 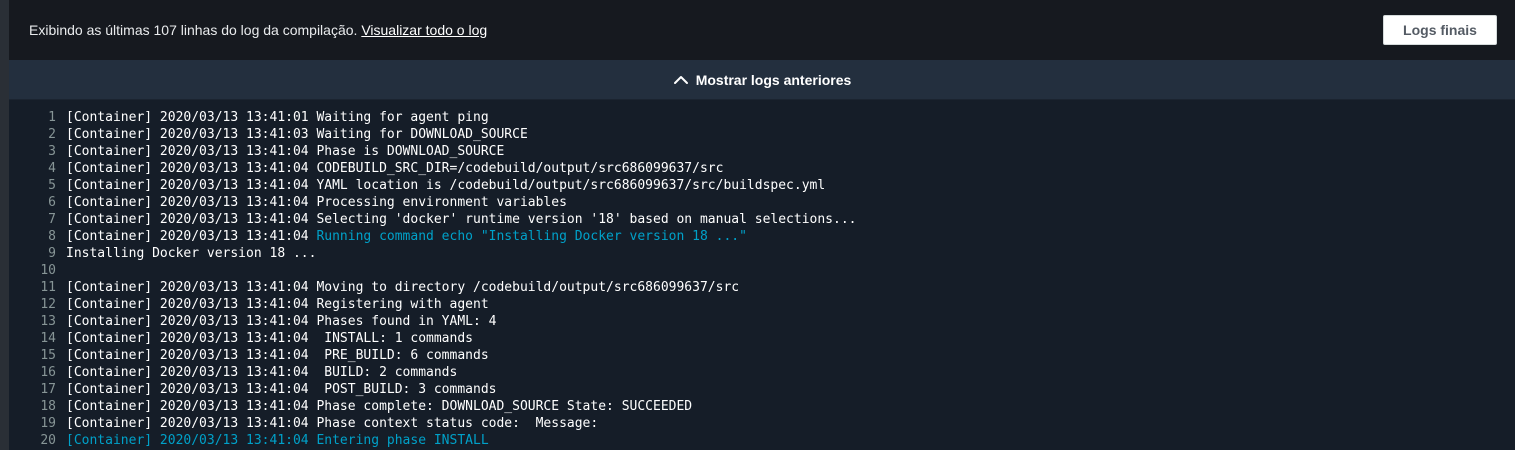 What do you see at coordinates (52, 236) in the screenshot?
I see `line-number: 8` at bounding box center [52, 236].